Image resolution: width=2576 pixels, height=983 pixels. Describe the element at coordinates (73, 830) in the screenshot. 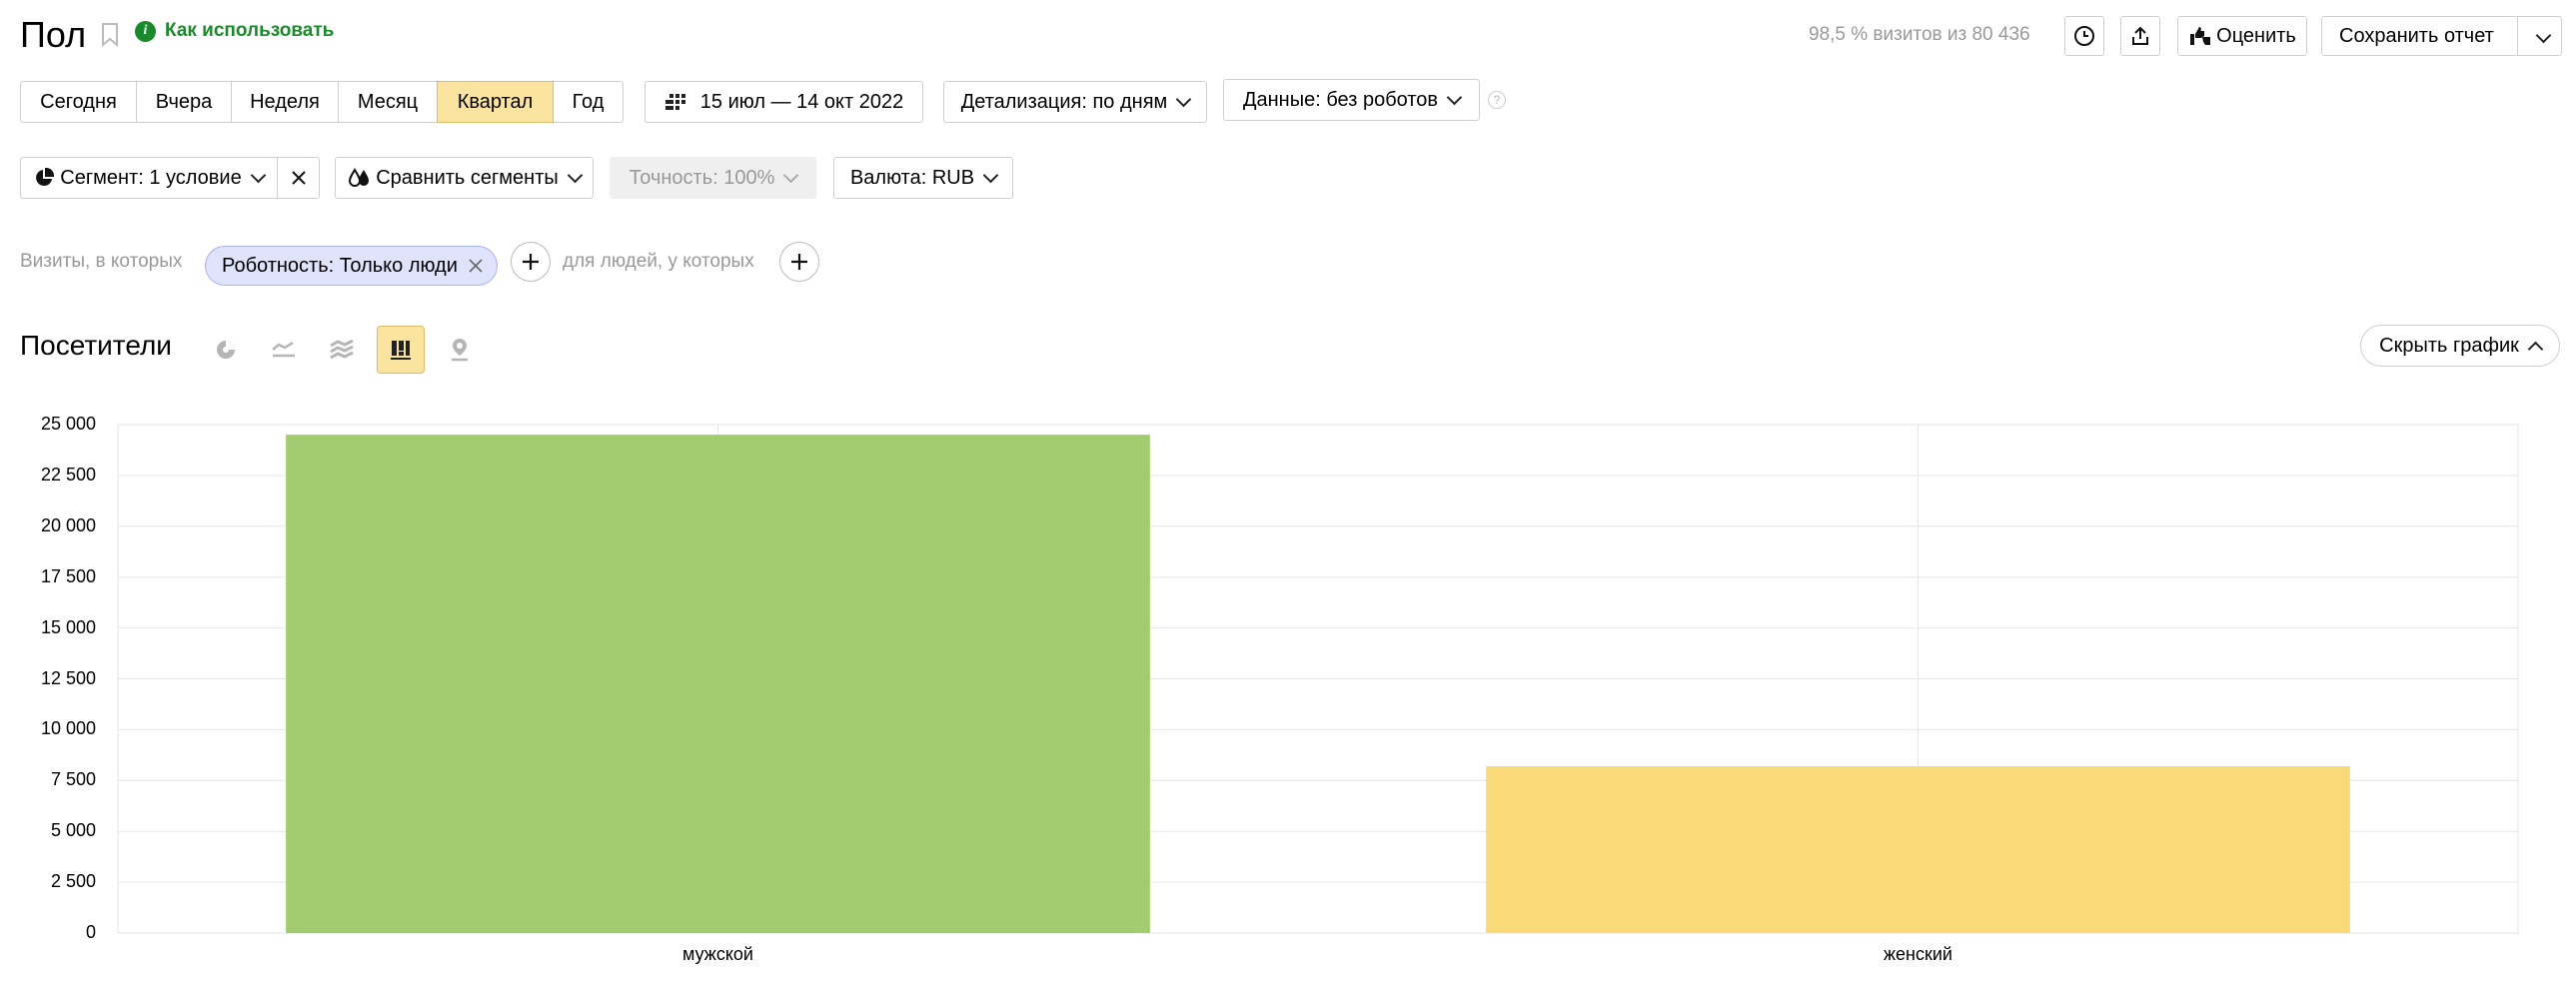

I see `y-tick-label: 5 000` at that location.